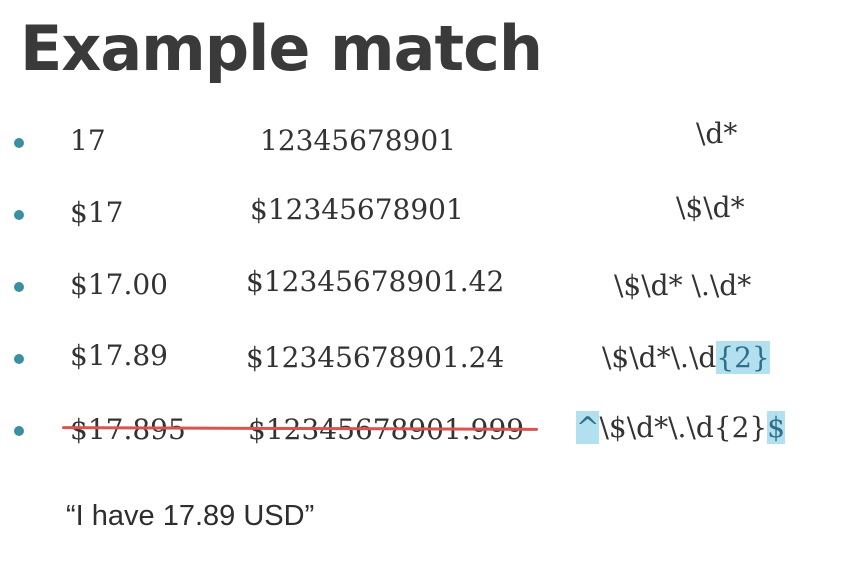 Image resolution: width=844 pixels, height=568 pixels. I want to click on regex-highlight-end-anchor: $, so click(776, 427).